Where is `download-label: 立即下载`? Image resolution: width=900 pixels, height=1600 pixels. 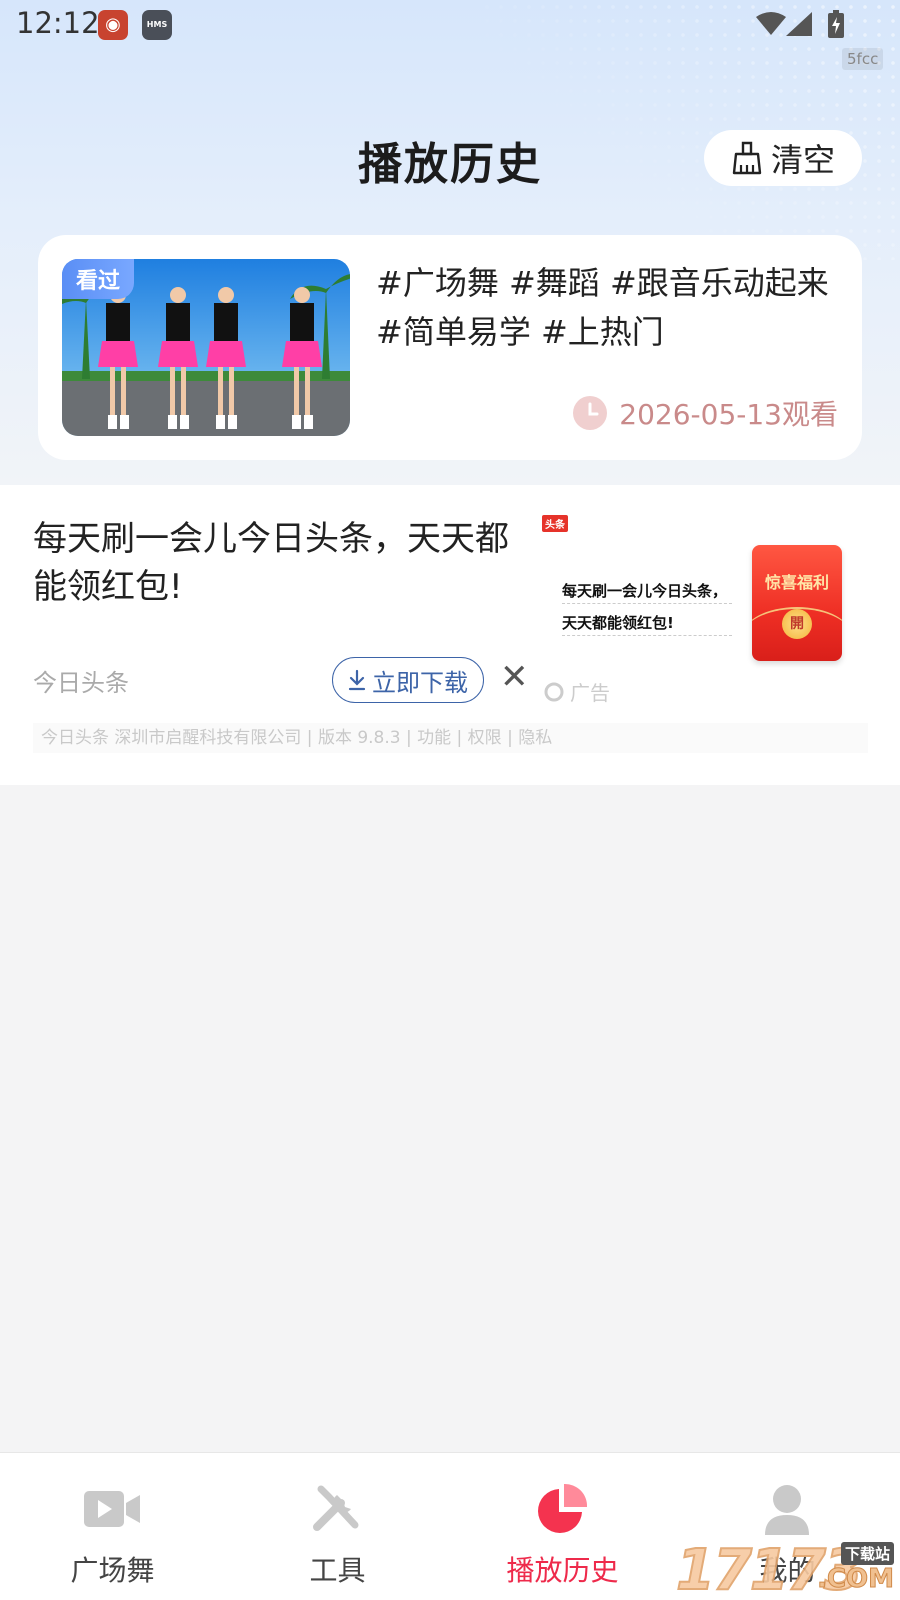
download-label: 立即下载 is located at coordinates (420, 682).